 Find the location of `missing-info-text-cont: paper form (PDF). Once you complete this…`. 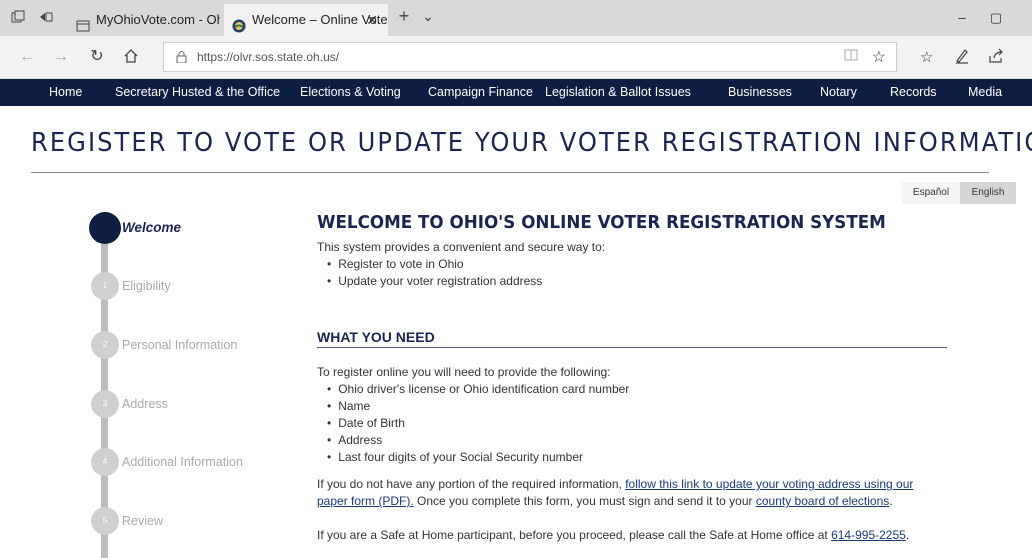

missing-info-text-cont: paper form (PDF). Once you complete this… is located at coordinates (605, 501).